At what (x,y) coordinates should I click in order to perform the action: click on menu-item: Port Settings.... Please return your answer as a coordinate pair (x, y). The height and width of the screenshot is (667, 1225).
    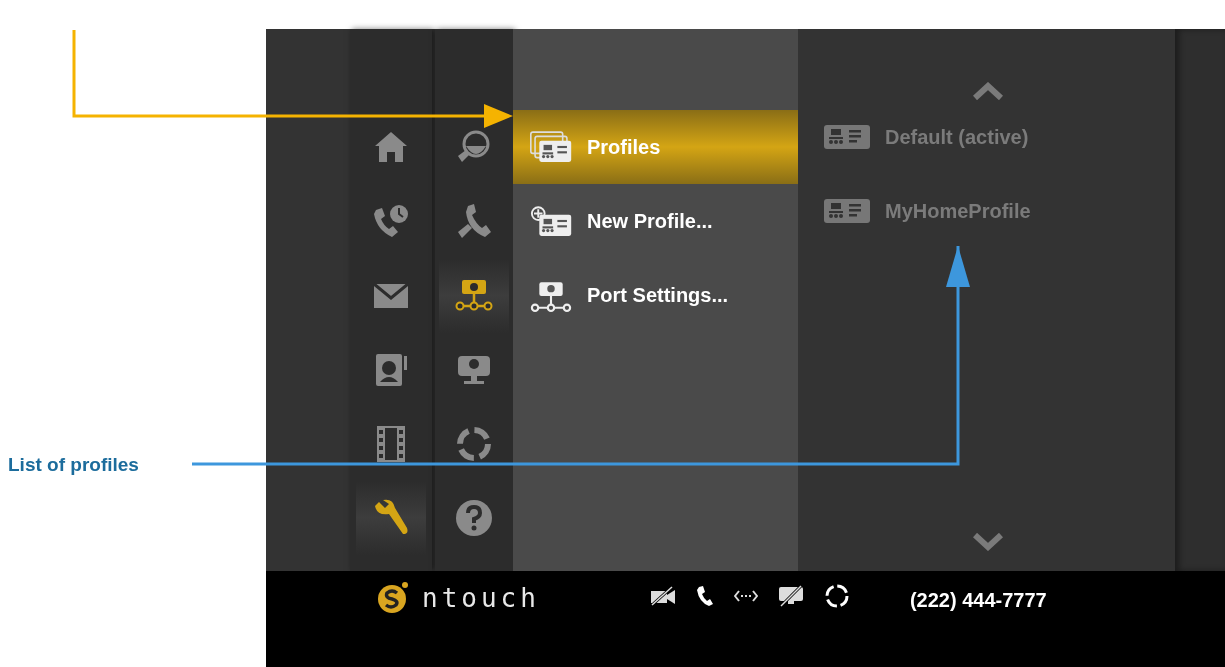
    Looking at the image, I should click on (655, 295).